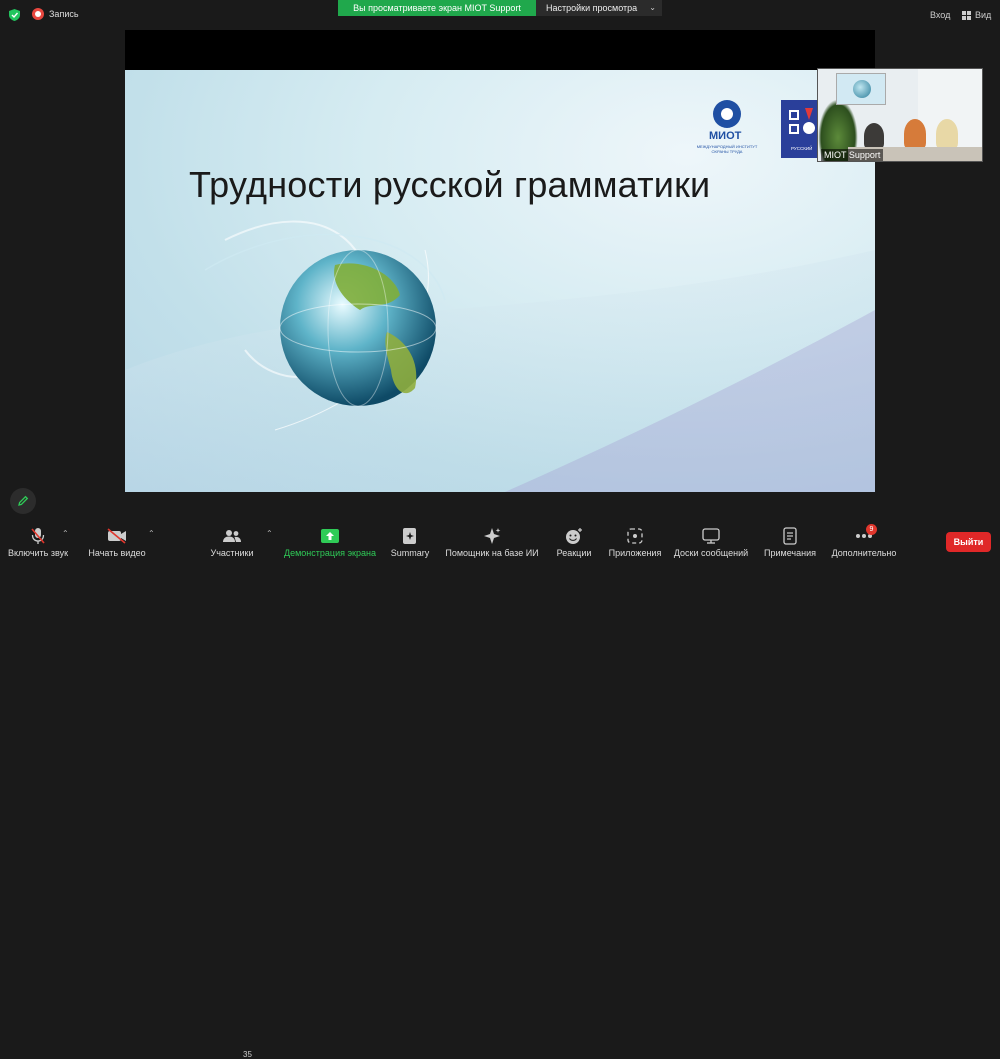 The width and height of the screenshot is (1000, 1059). Describe the element at coordinates (711, 536) in the screenshot. I see `whiteboard-icon` at that location.